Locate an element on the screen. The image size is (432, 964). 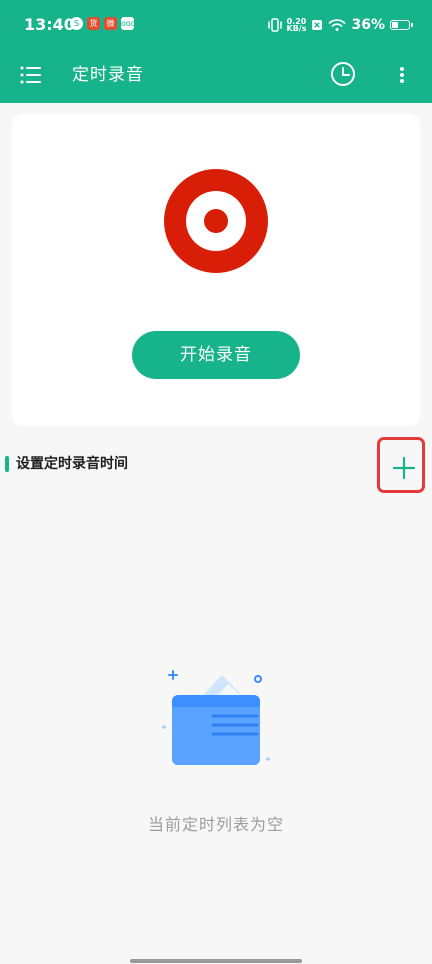
toolbar: 定时录音 is located at coordinates (216, 76).